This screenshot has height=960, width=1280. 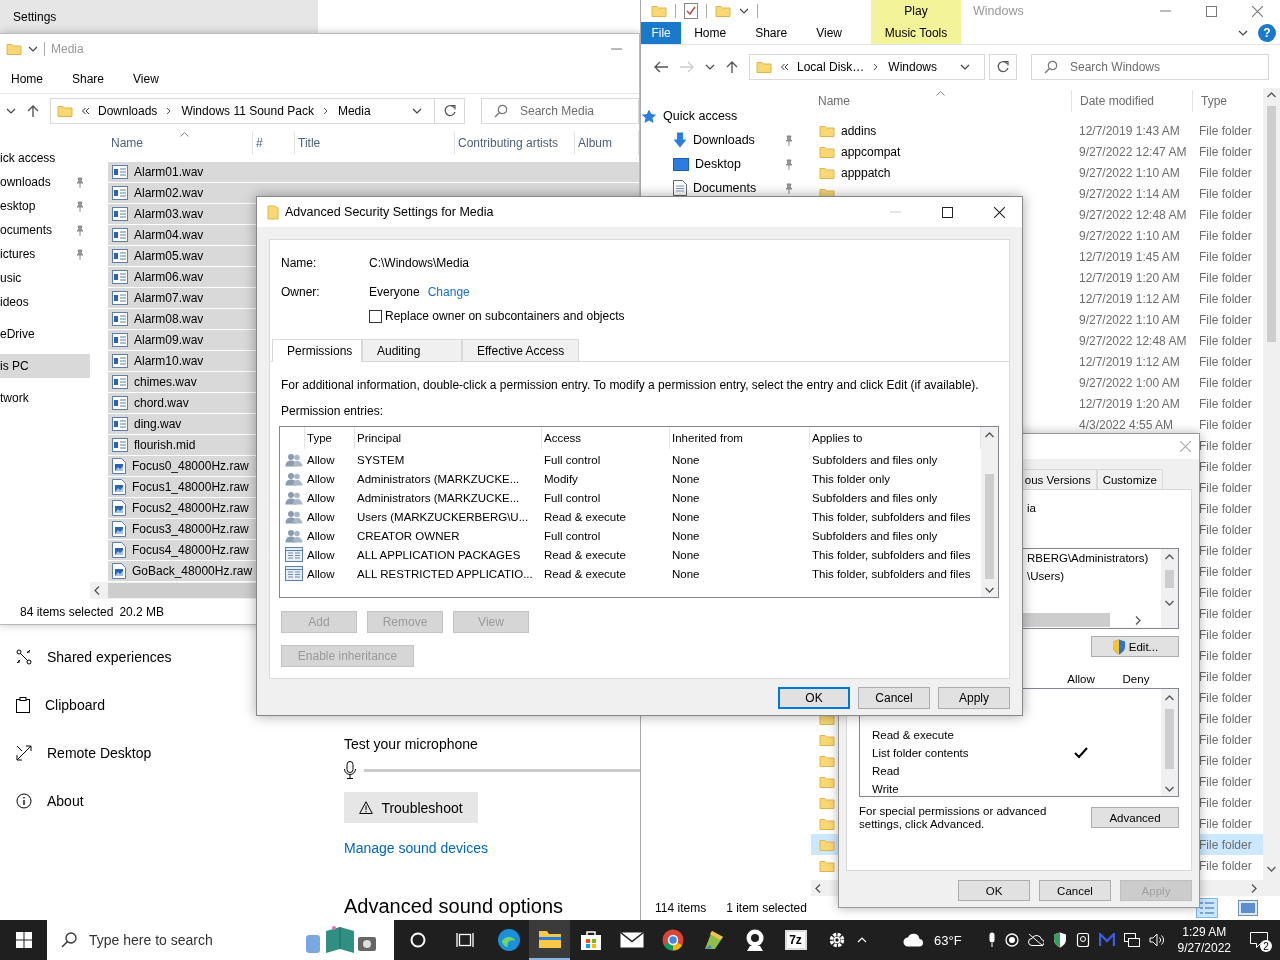 What do you see at coordinates (419, 263) in the screenshot?
I see `object-path: C:\Windows\Media` at bounding box center [419, 263].